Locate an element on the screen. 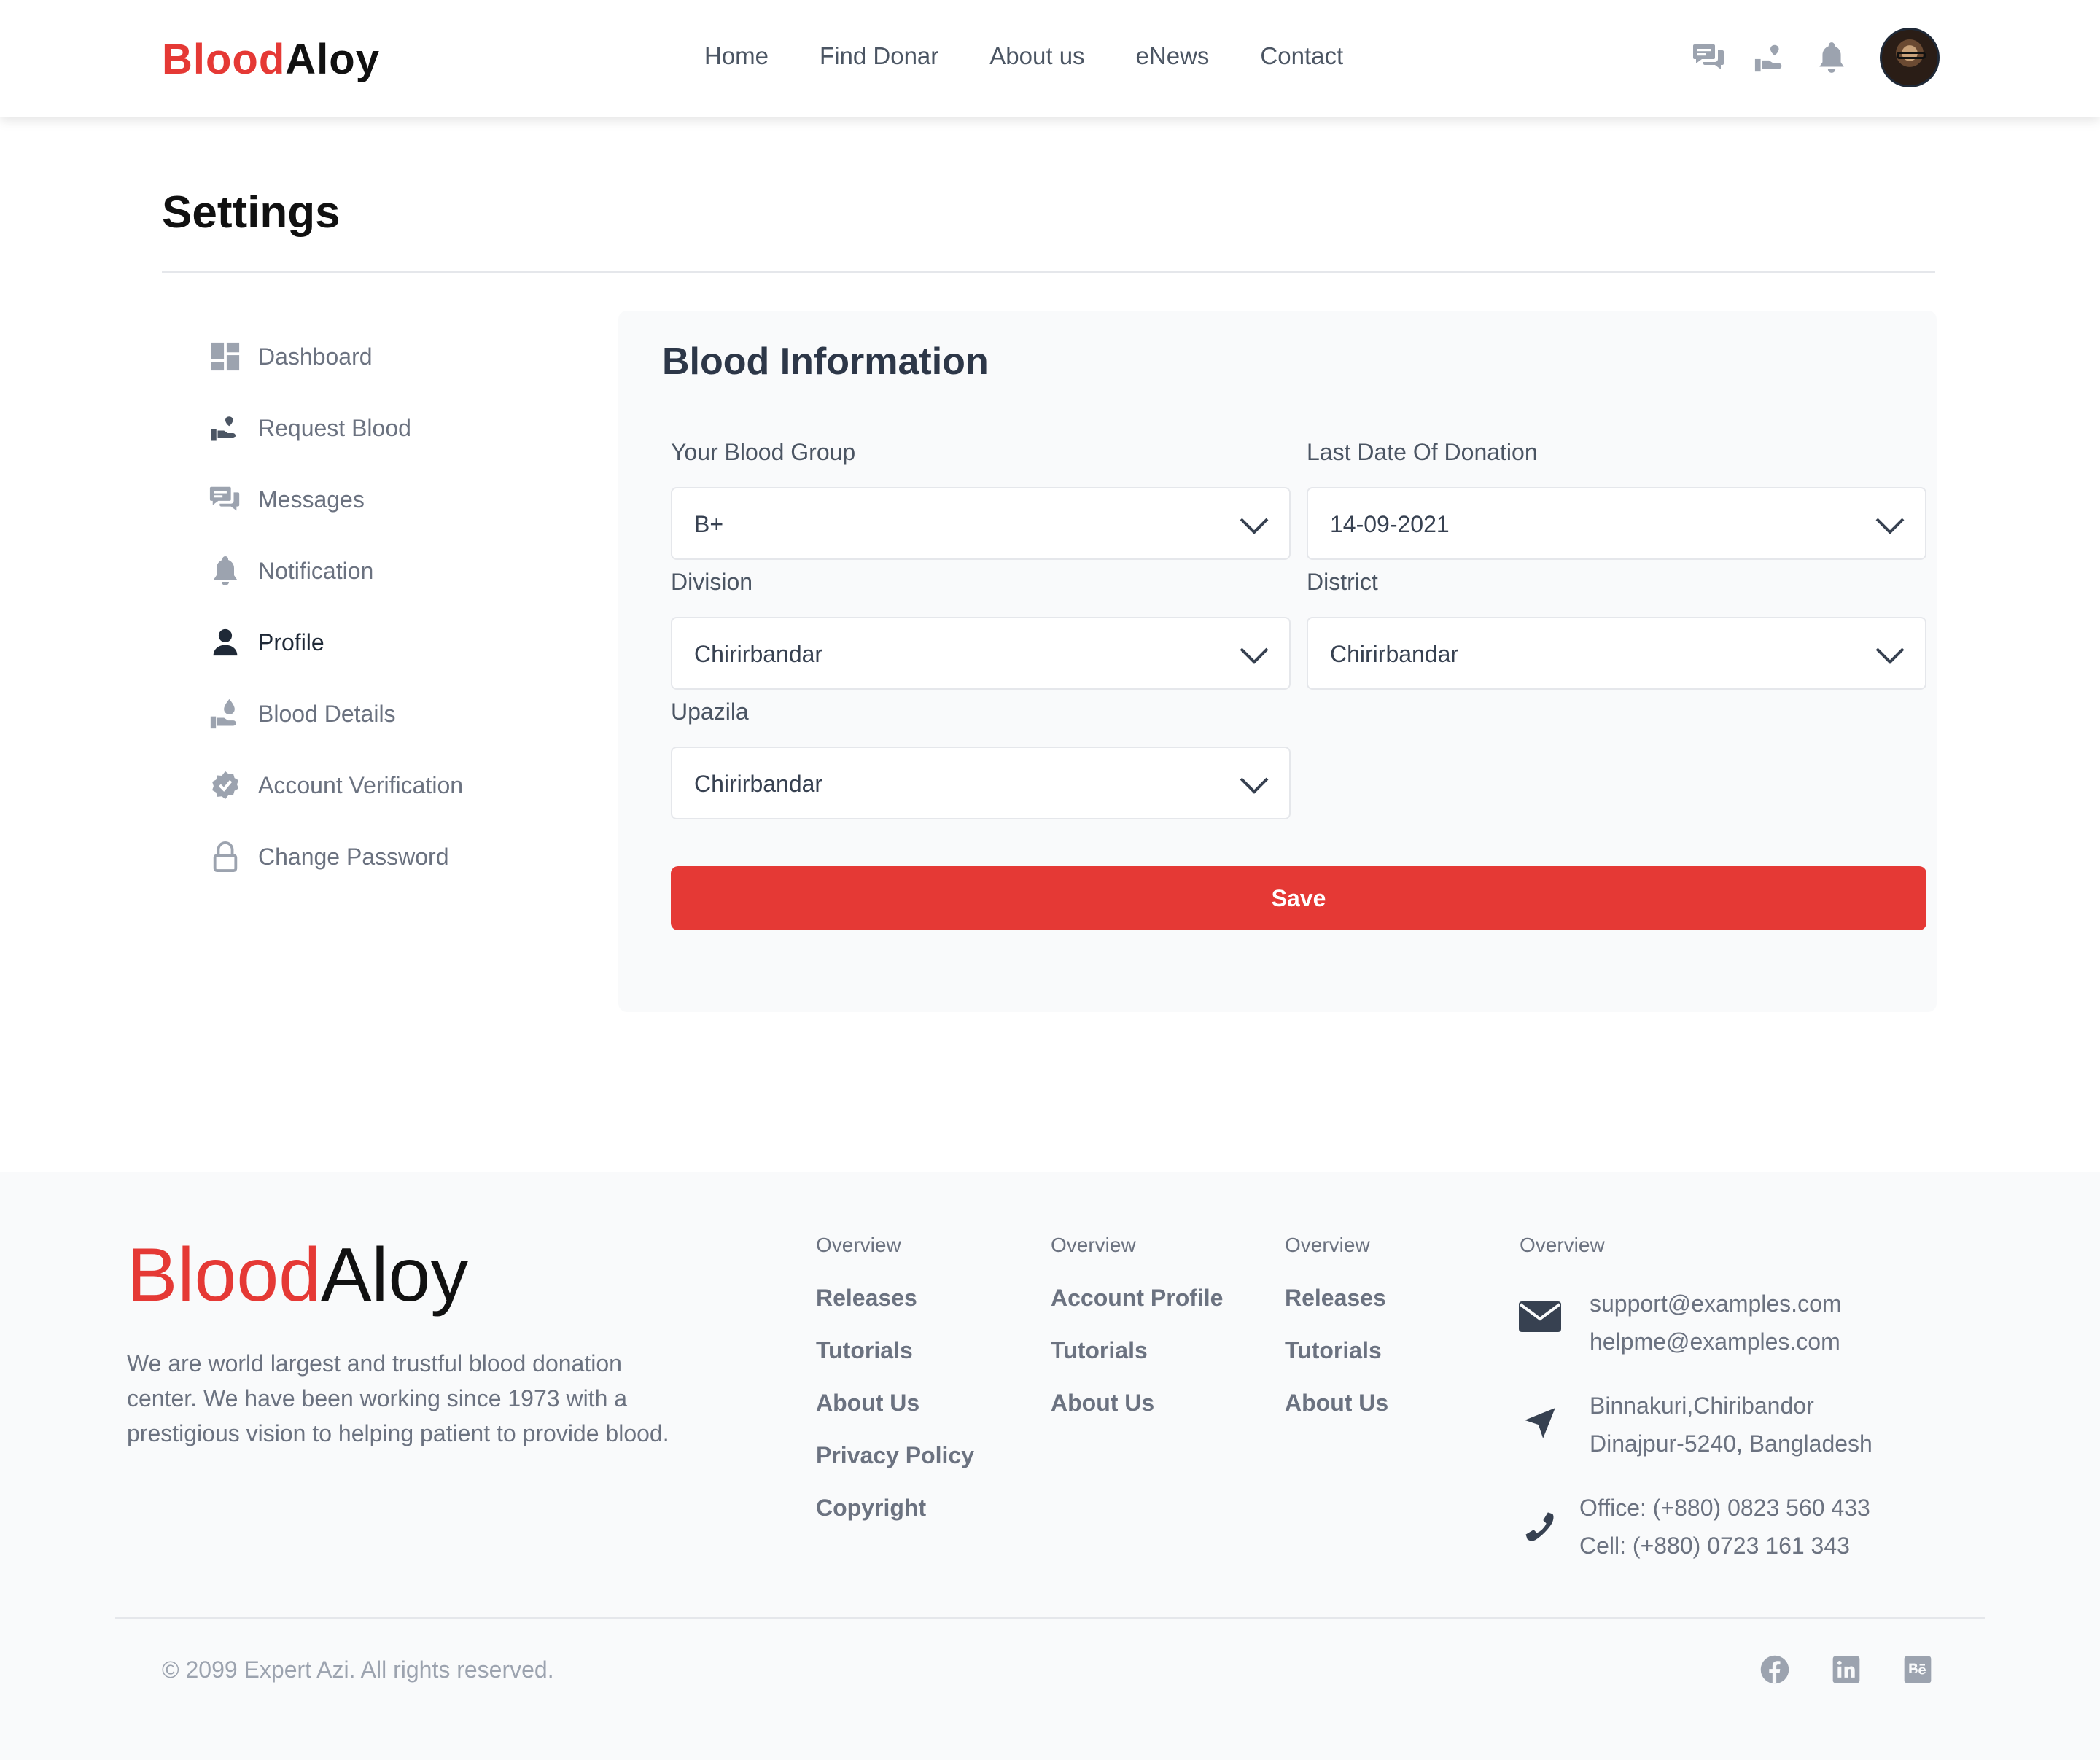 The image size is (2100, 1760). footer-logo: BloodAloy is located at coordinates (297, 1275).